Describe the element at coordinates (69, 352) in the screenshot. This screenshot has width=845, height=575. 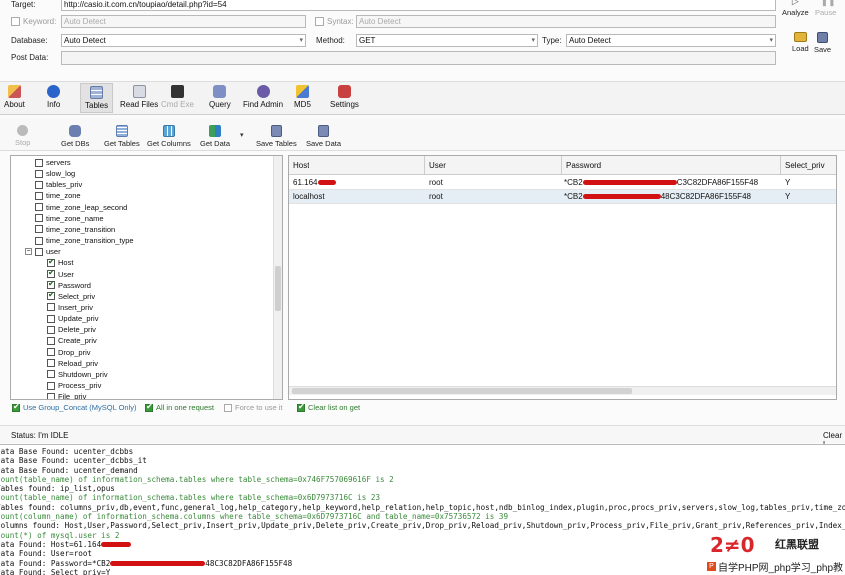
I see `tree-item: Drop_priv` at that location.